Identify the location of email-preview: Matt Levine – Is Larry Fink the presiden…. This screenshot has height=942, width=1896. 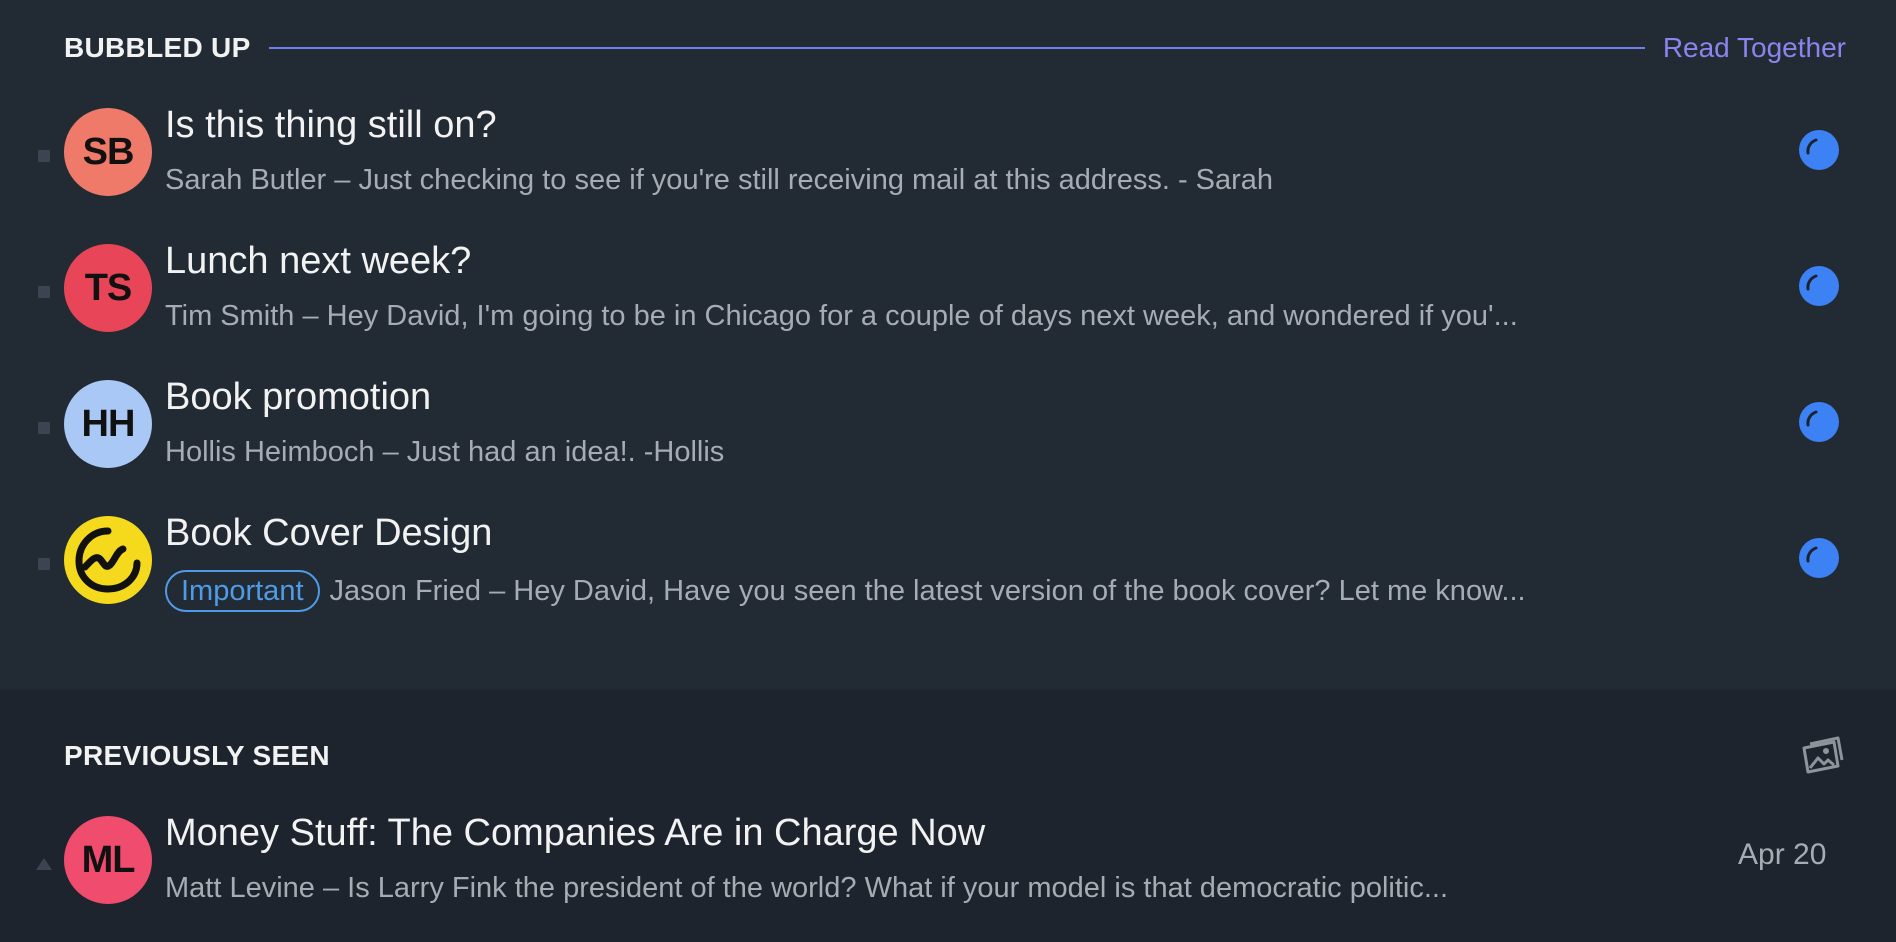
(807, 888).